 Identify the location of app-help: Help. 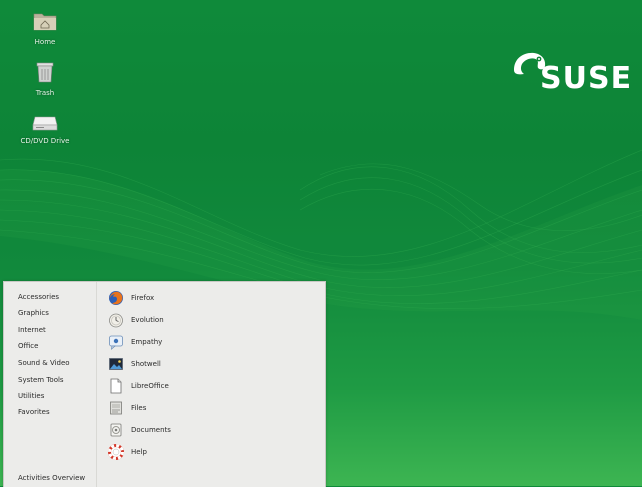
(208, 453).